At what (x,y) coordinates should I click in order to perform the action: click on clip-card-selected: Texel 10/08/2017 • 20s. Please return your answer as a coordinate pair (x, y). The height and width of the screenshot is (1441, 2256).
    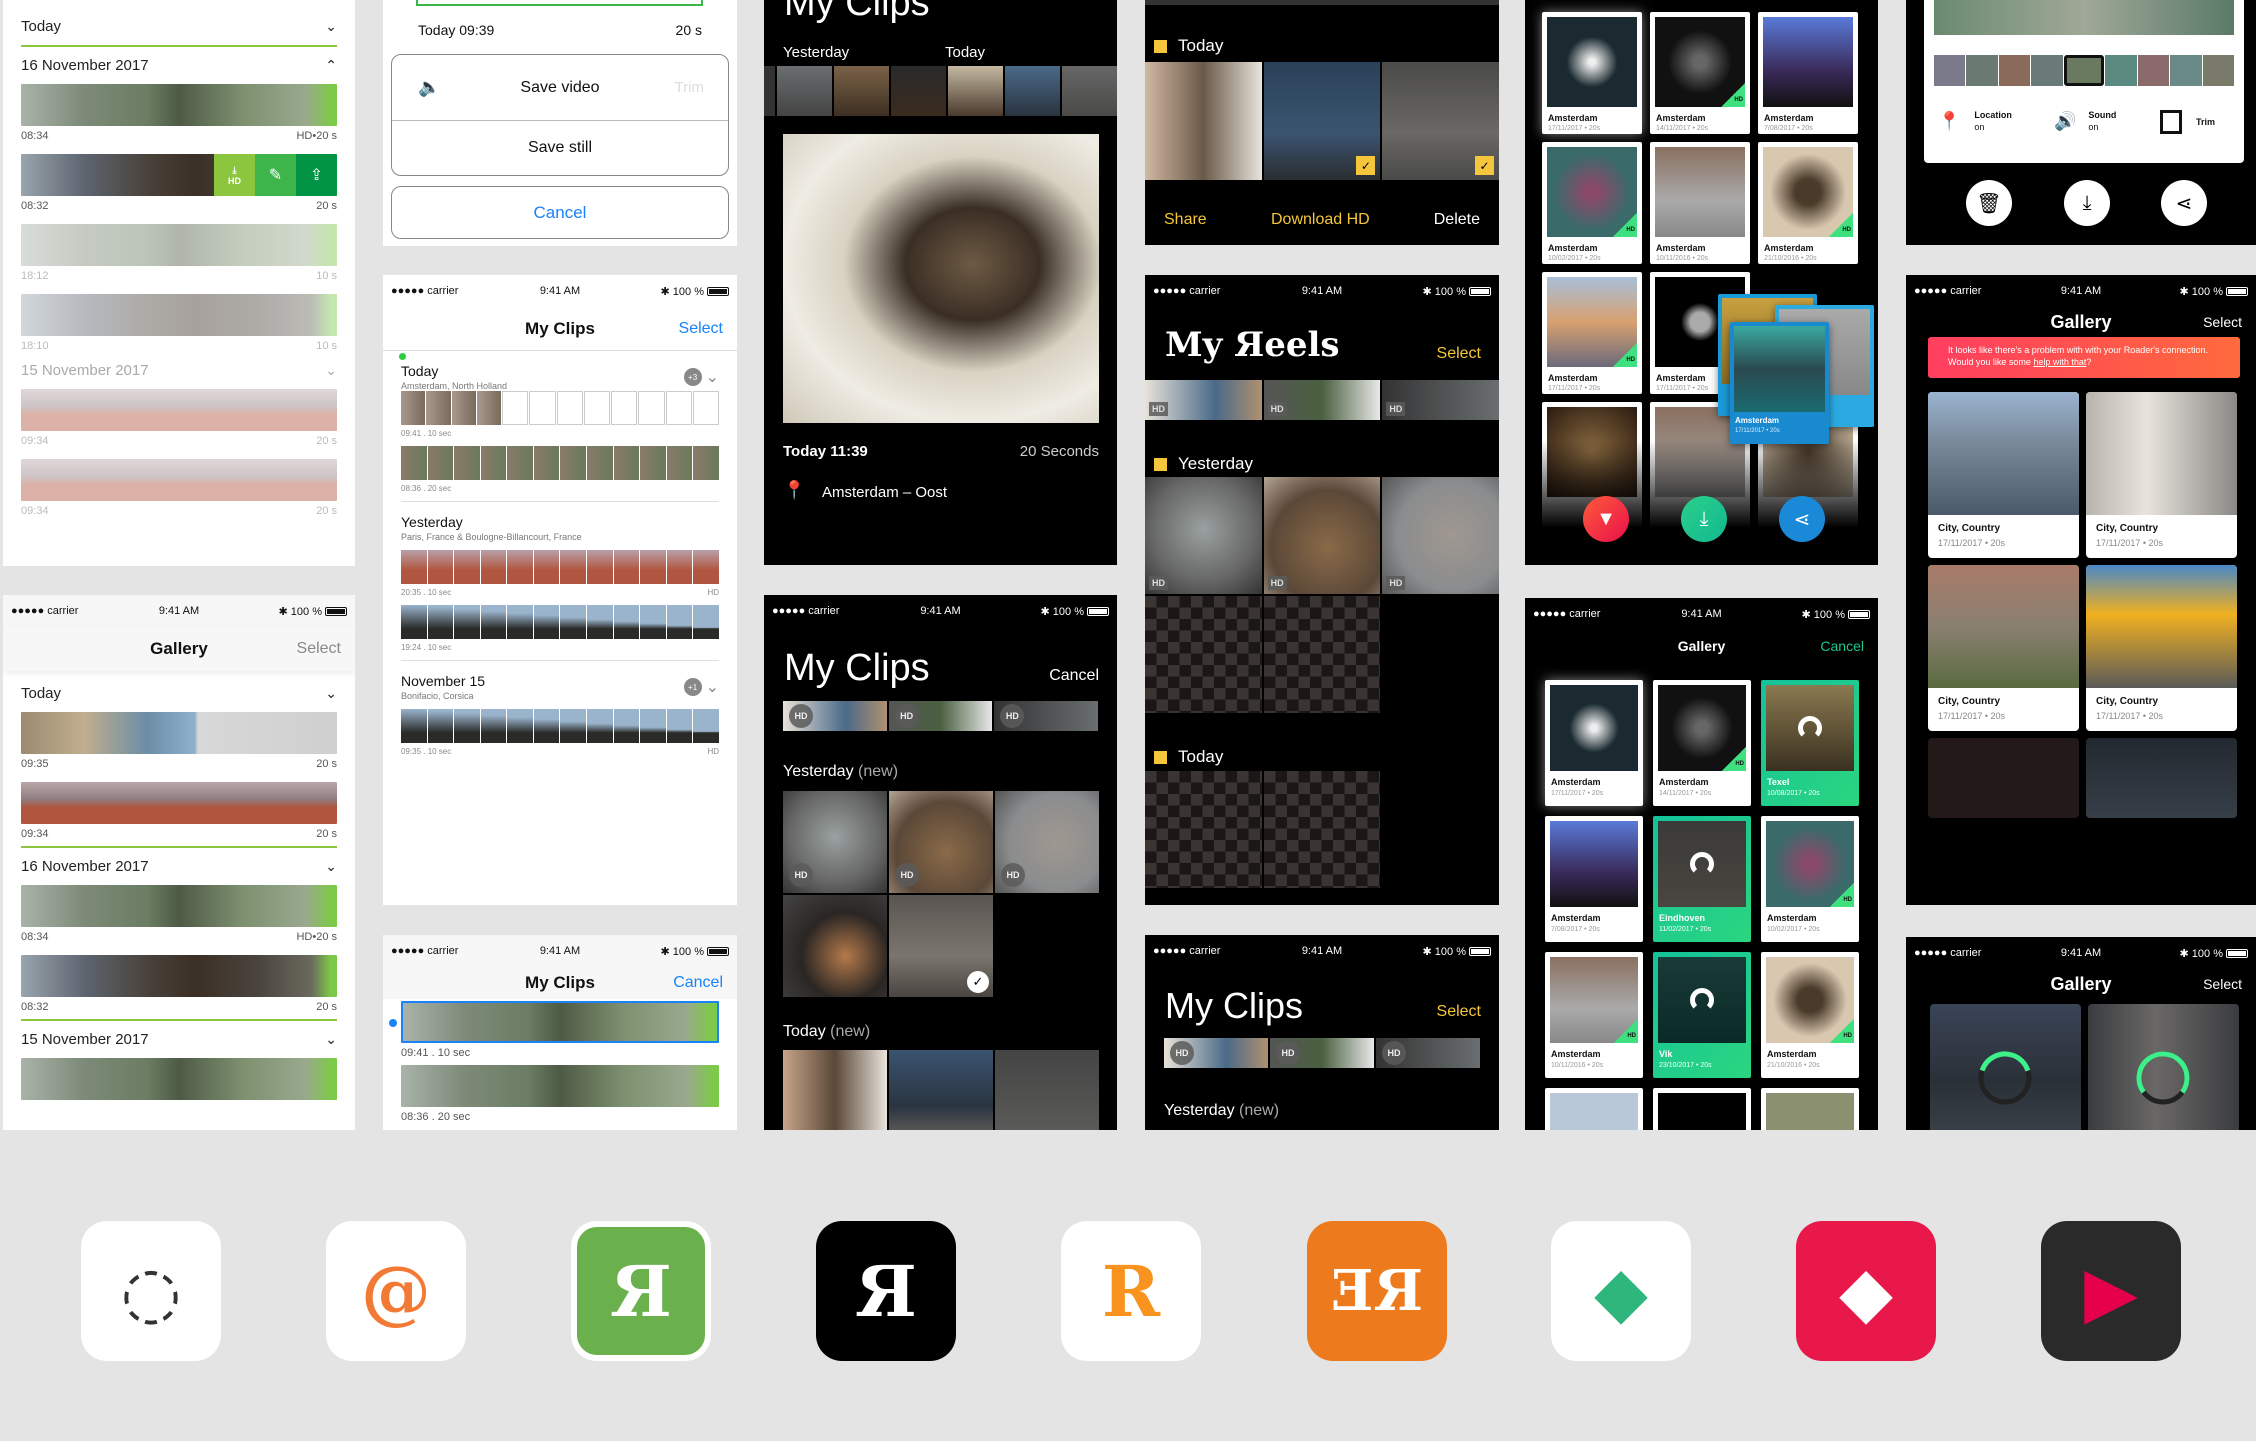
    Looking at the image, I should click on (1810, 743).